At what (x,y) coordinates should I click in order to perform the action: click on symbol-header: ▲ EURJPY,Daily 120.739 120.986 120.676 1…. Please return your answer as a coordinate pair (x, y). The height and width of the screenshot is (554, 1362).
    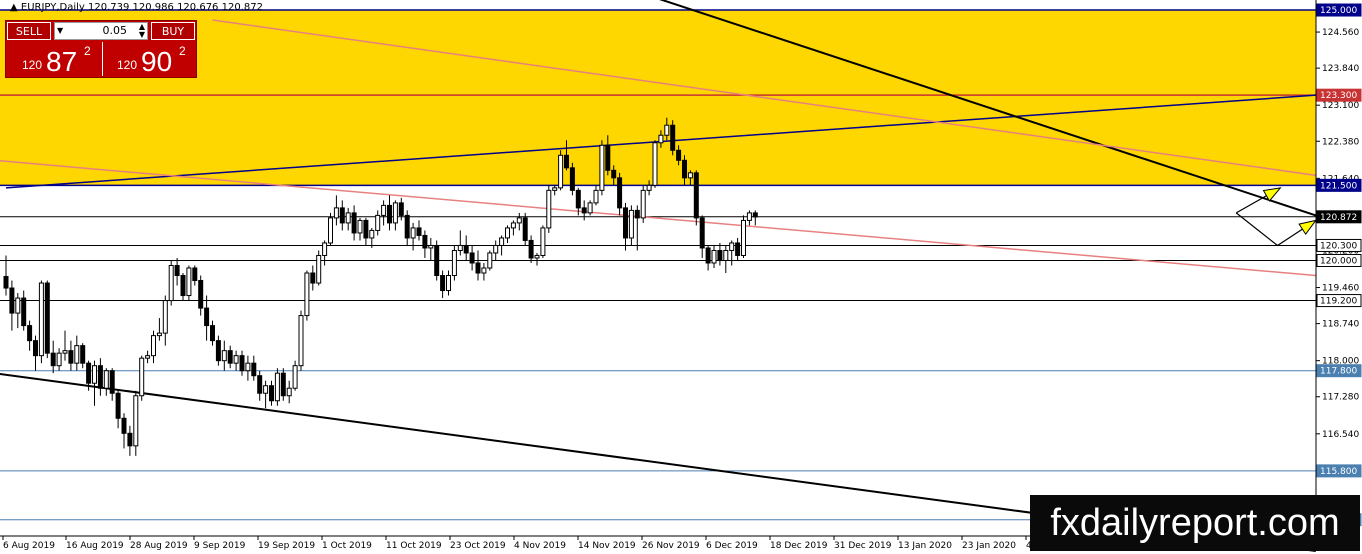
    Looking at the image, I should click on (136, 7).